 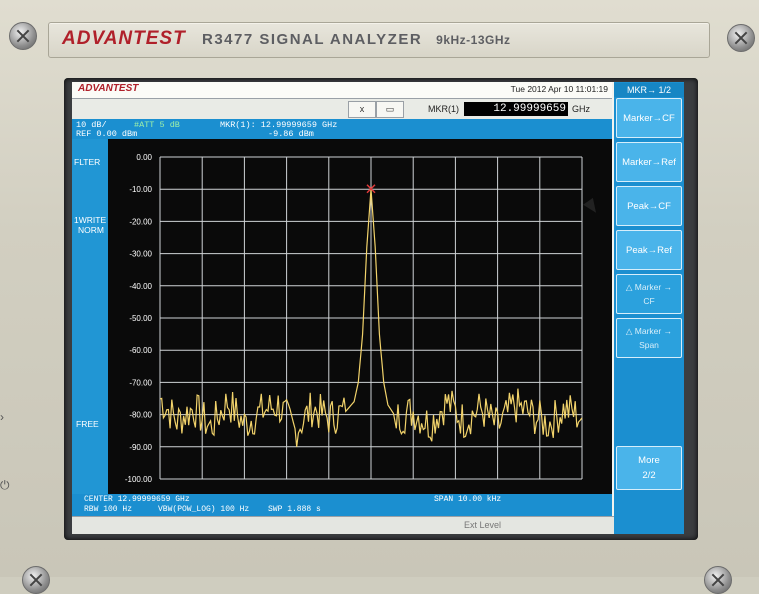 I want to click on softkey-delta-marker-to-span: △ Marker → Span, so click(x=649, y=338).